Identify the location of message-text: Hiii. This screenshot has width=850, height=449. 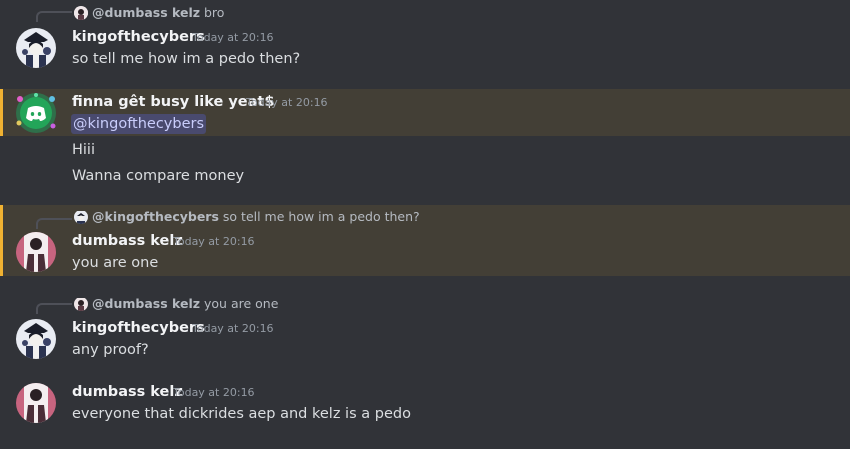
(83, 150).